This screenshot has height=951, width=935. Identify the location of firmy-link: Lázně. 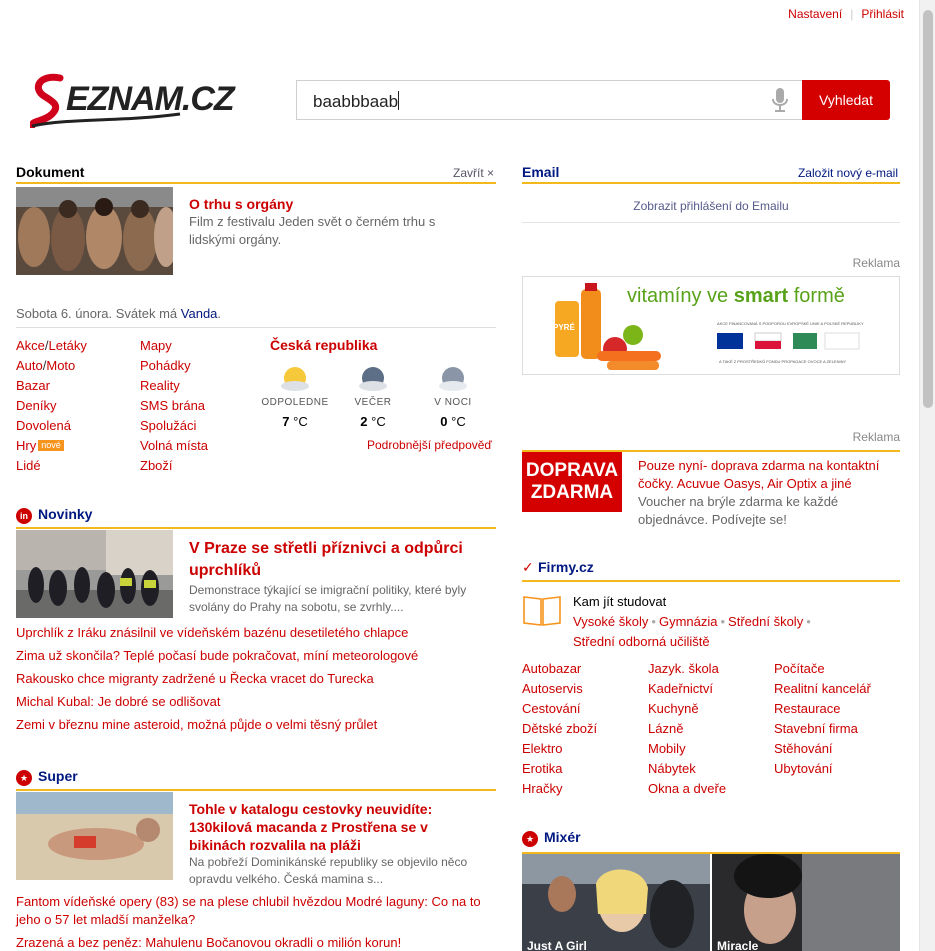
(708, 729).